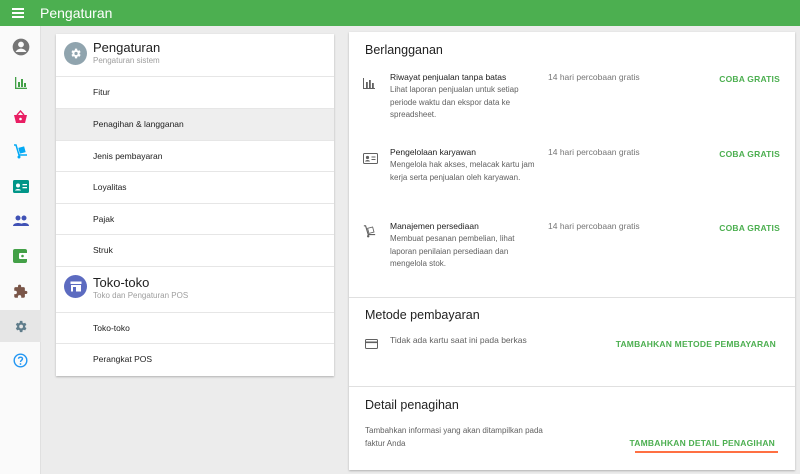 Image resolution: width=800 pixels, height=474 pixels. I want to click on feature-title: Pengelolaan karyawan, so click(433, 152).